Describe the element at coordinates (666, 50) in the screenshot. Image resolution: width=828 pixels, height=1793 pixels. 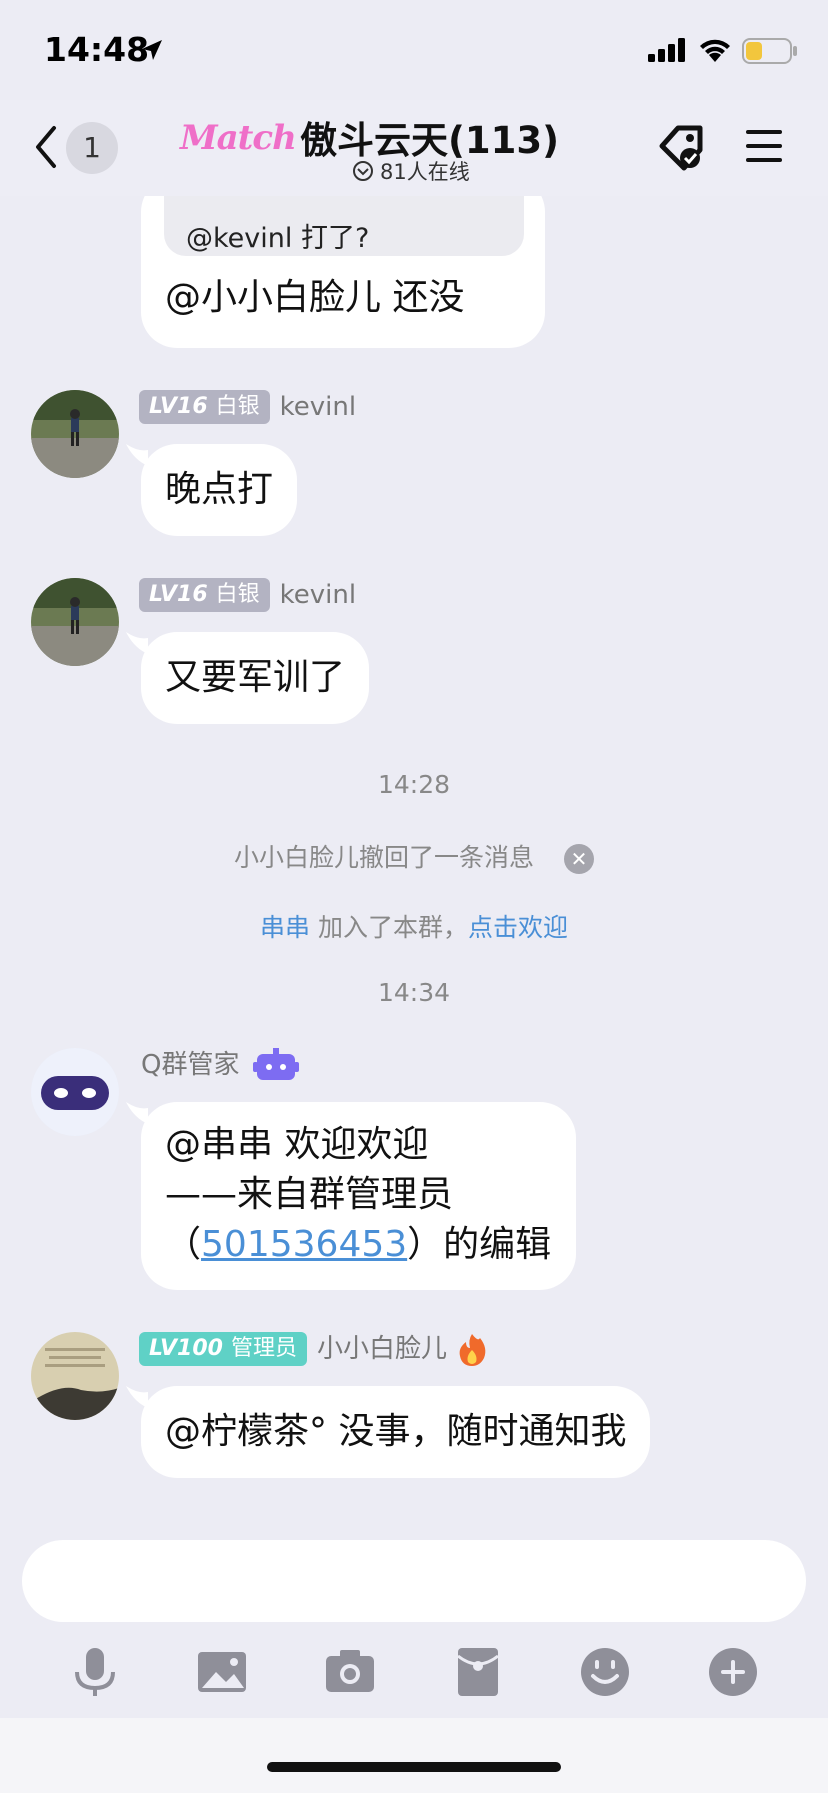
I see `cellular-signal-icon` at that location.